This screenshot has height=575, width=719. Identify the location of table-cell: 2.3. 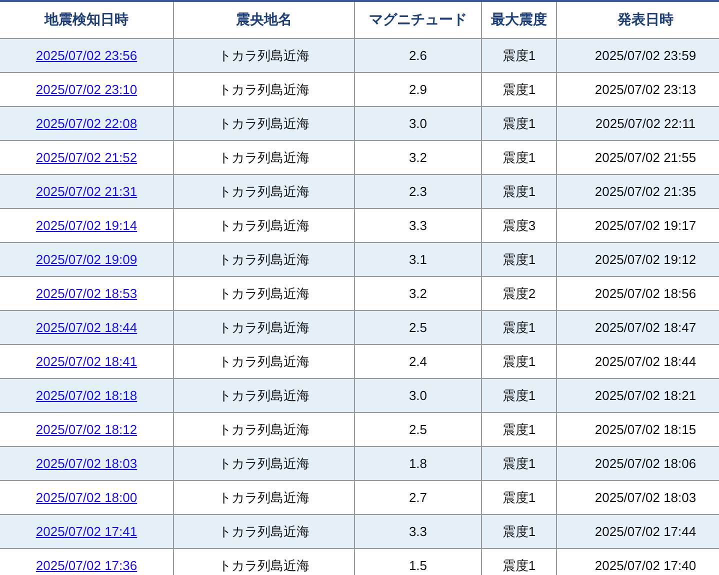
(418, 191).